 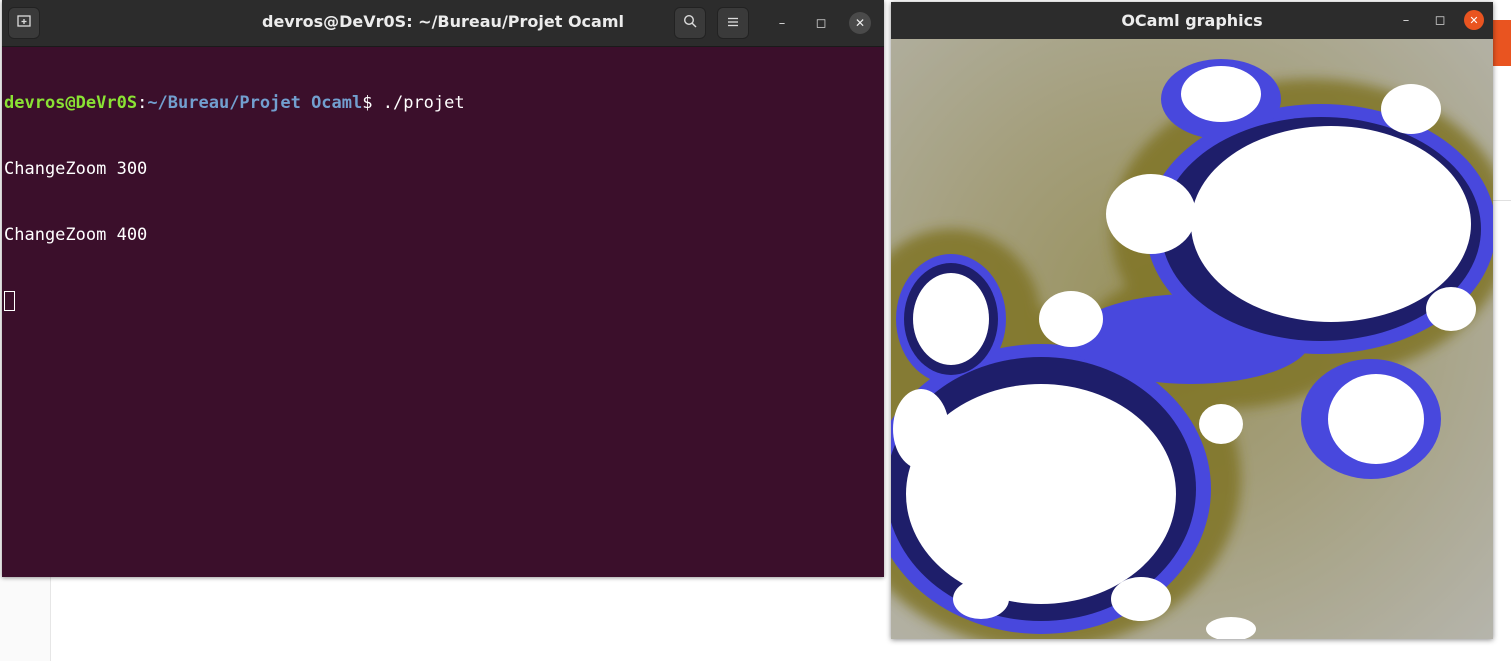 I want to click on graphics-close-button: ✕, so click(x=1474, y=20).